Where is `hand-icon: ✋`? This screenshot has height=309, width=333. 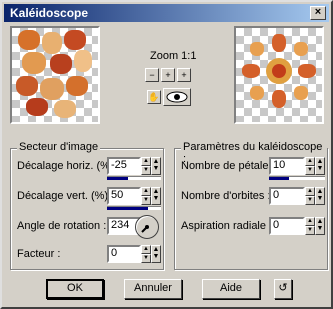 hand-icon: ✋ is located at coordinates (154, 97).